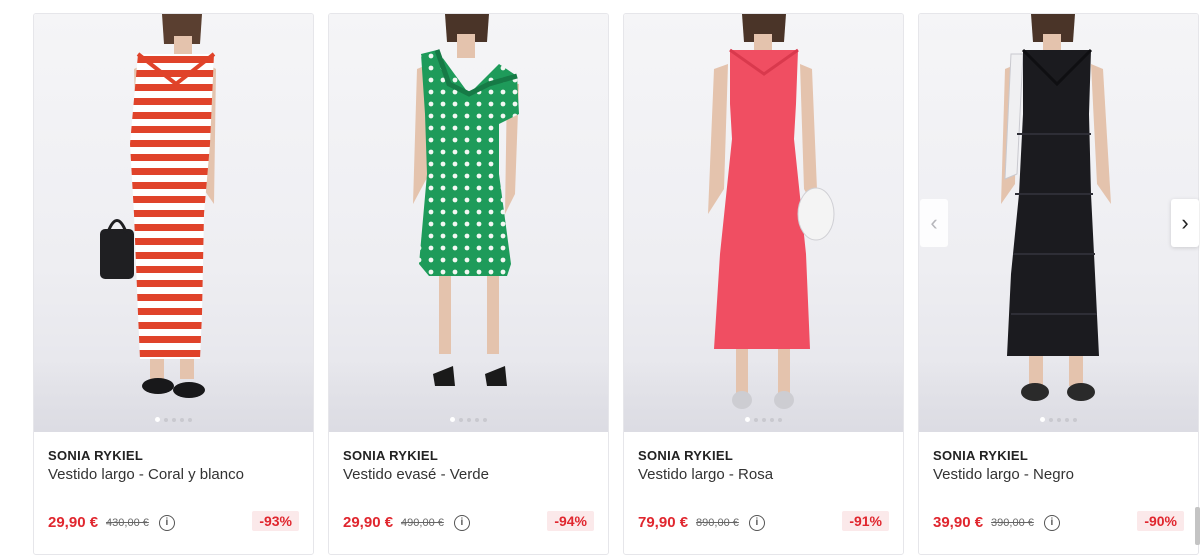 The image size is (1200, 555). What do you see at coordinates (1160, 521) in the screenshot?
I see `discount-badge: -90%` at bounding box center [1160, 521].